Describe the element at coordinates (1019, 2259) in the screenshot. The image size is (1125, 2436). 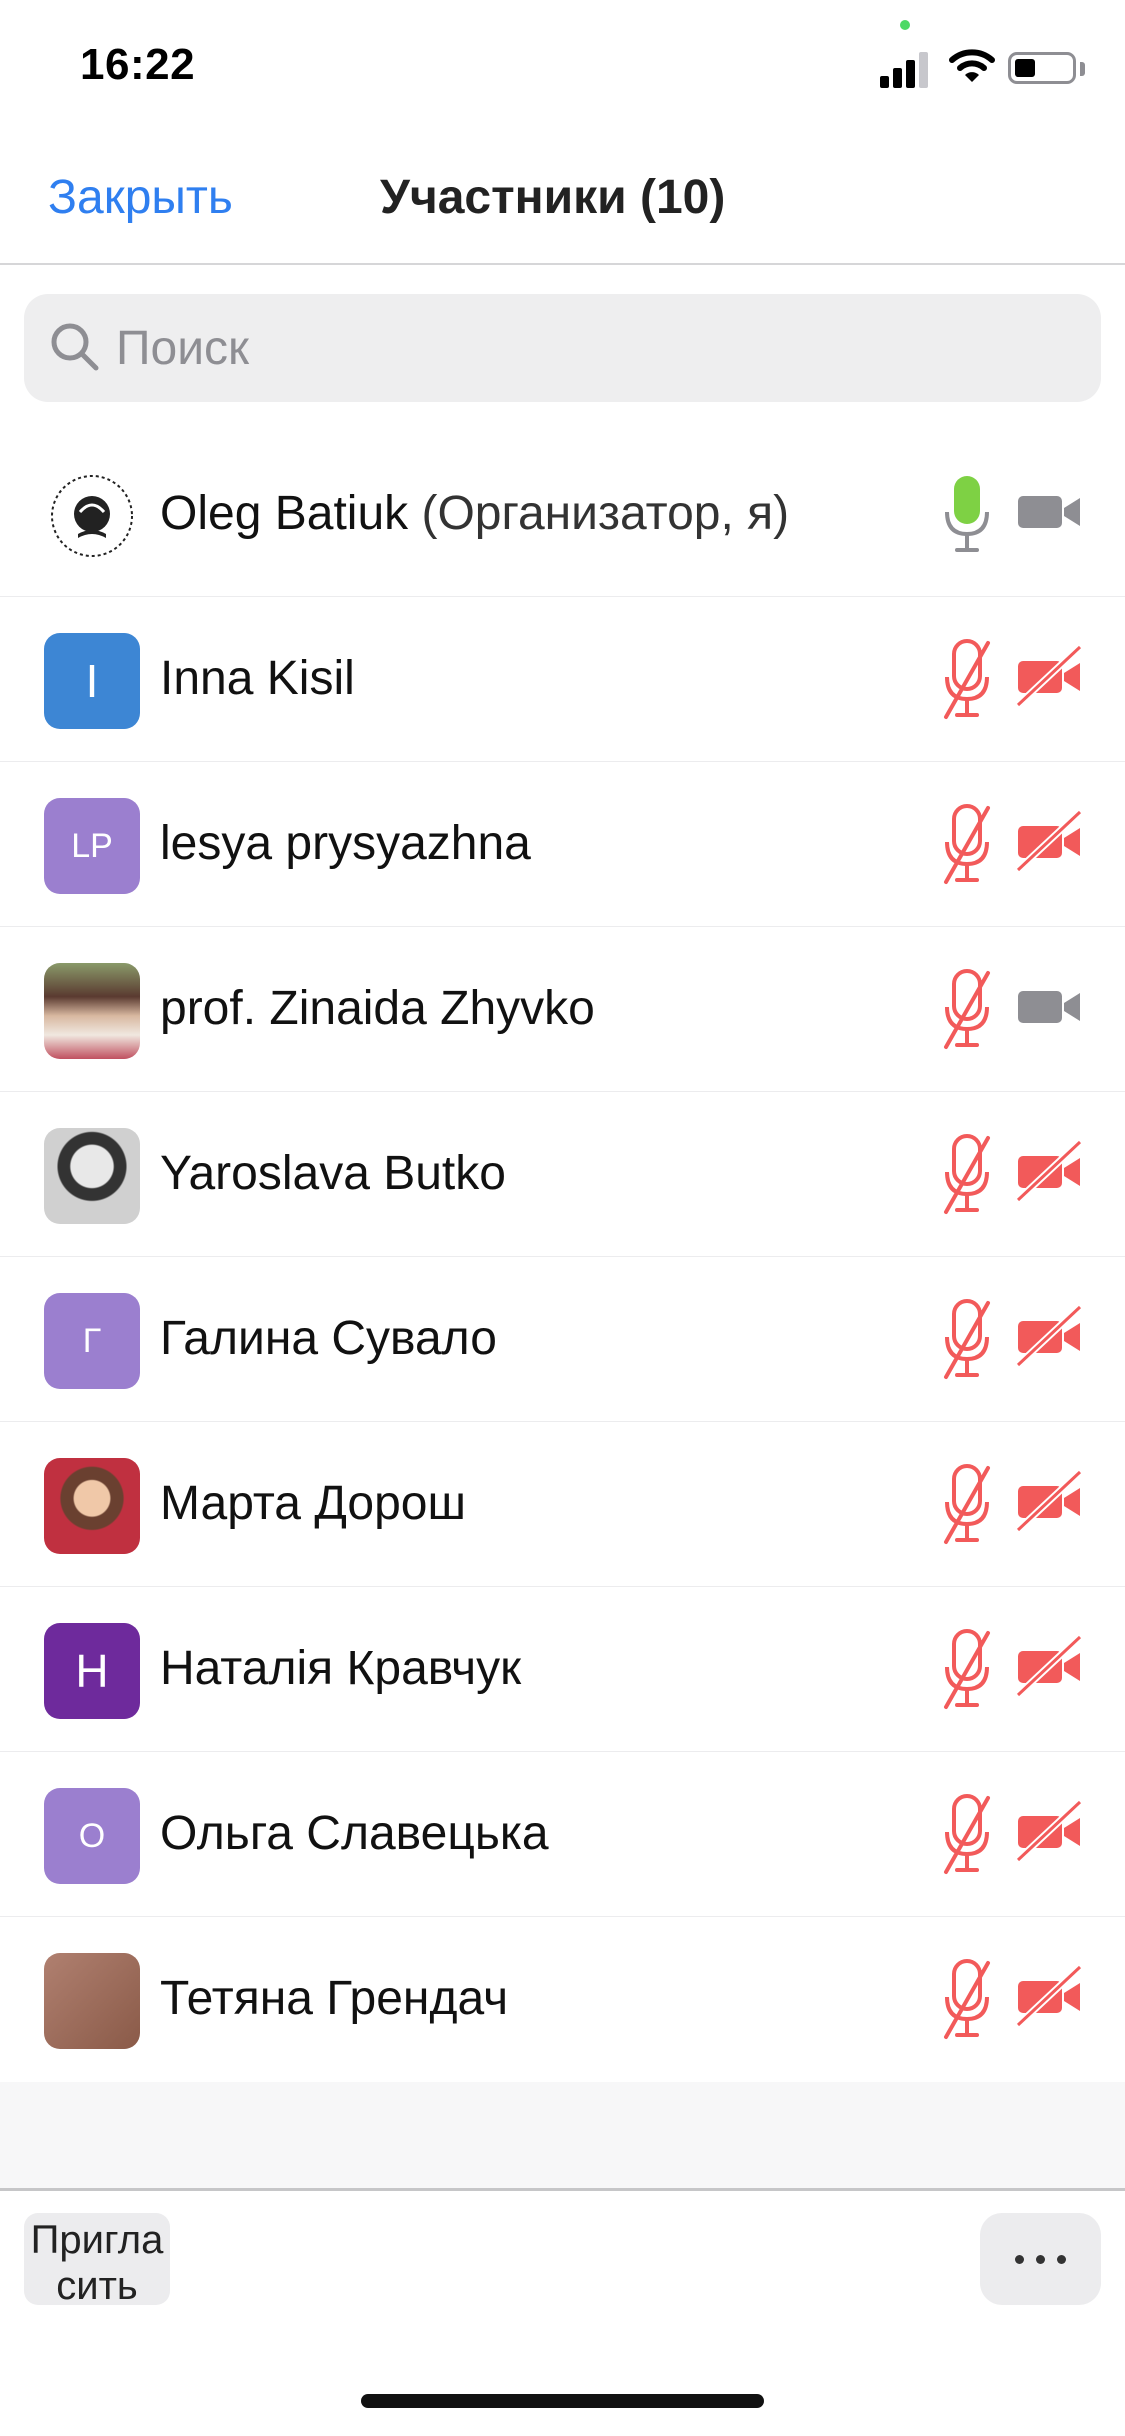
I see `ellipsis-icon` at that location.